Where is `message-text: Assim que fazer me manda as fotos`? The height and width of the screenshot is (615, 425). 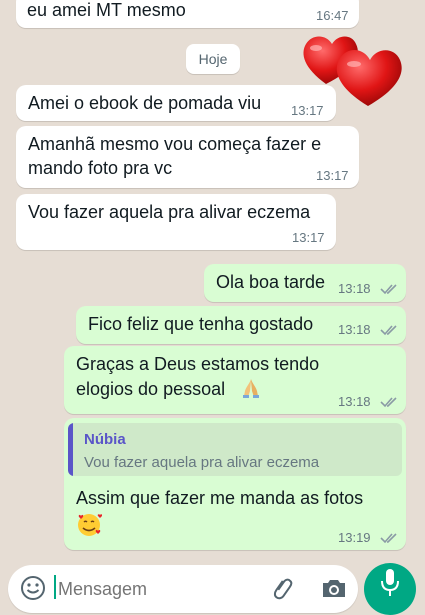 message-text: Assim que fazer me manda as fotos is located at coordinates (220, 498).